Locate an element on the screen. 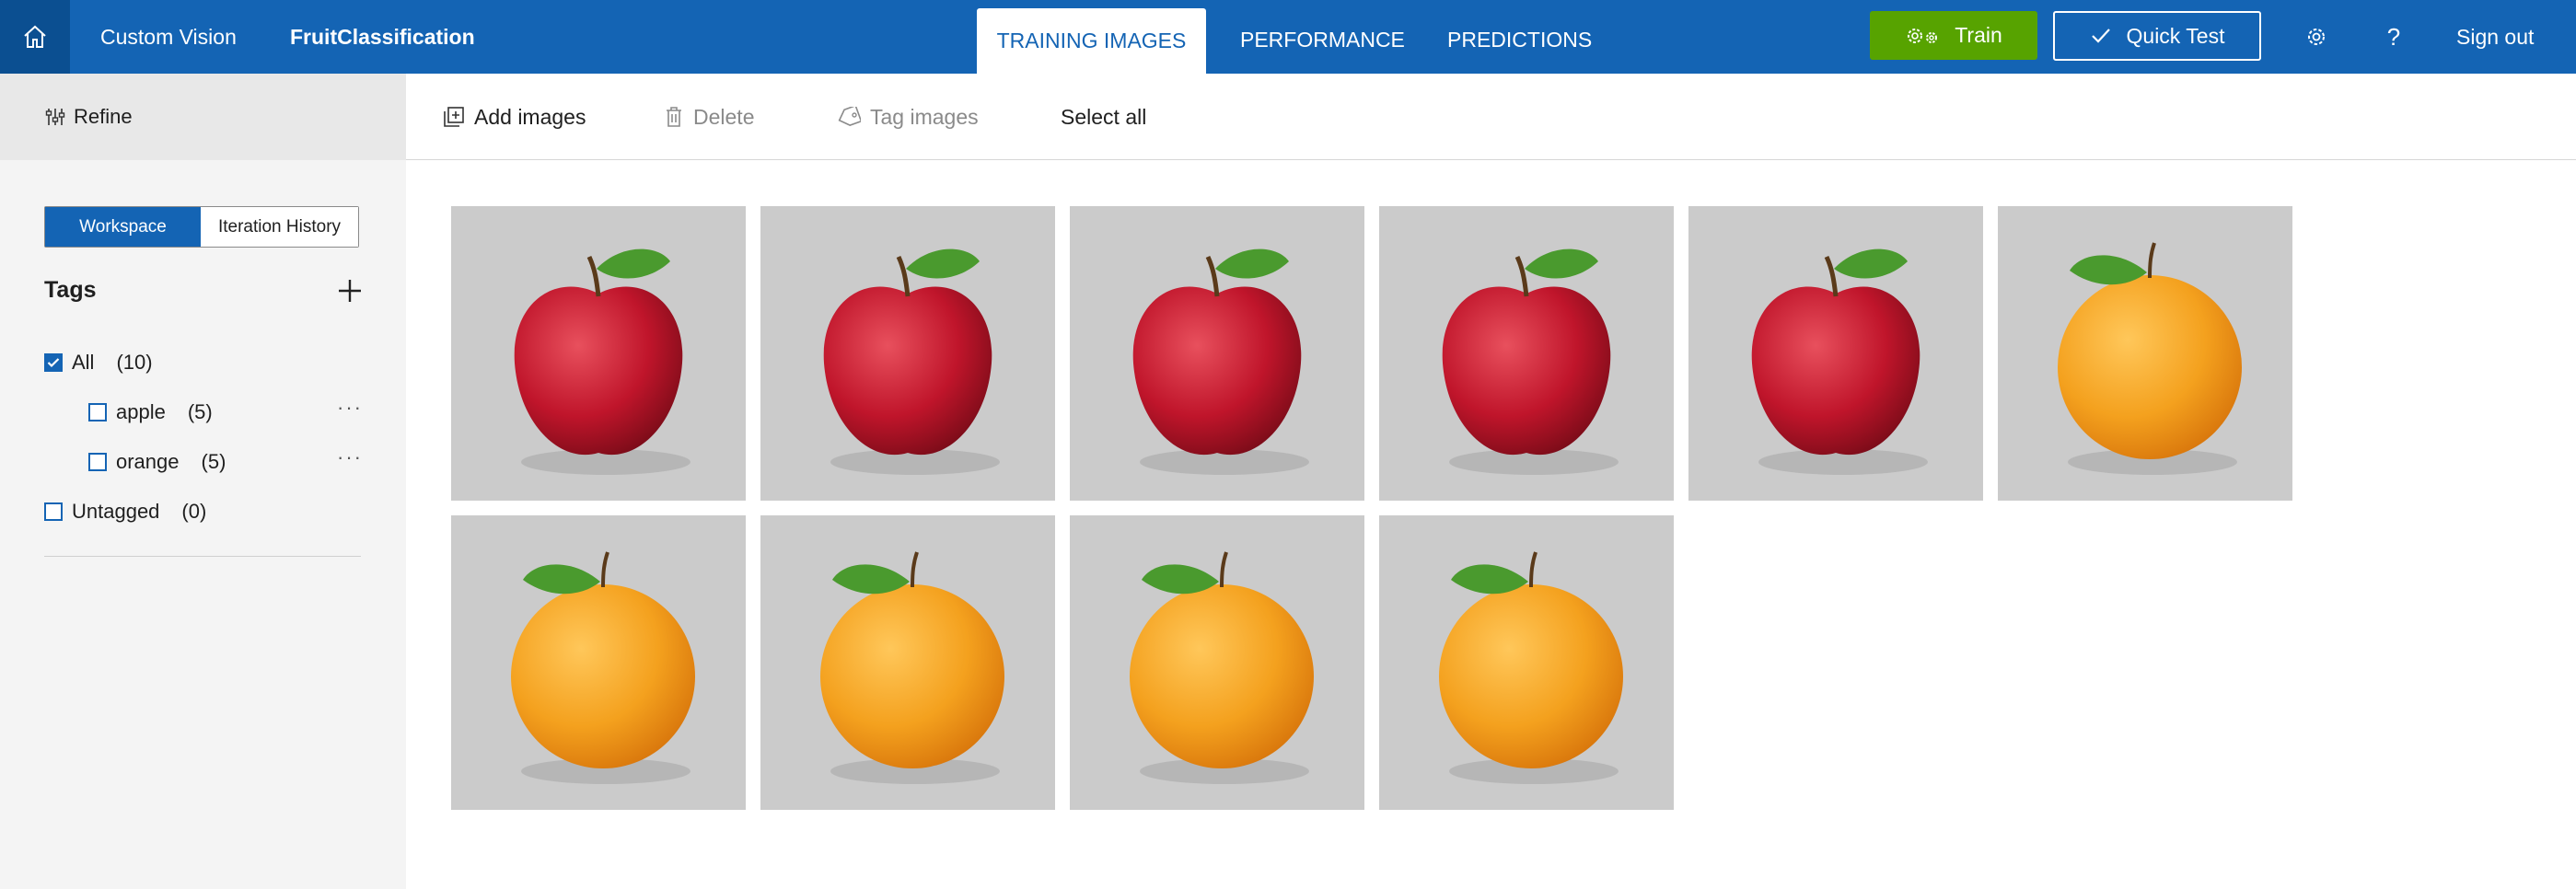  settings-button is located at coordinates (2316, 37).